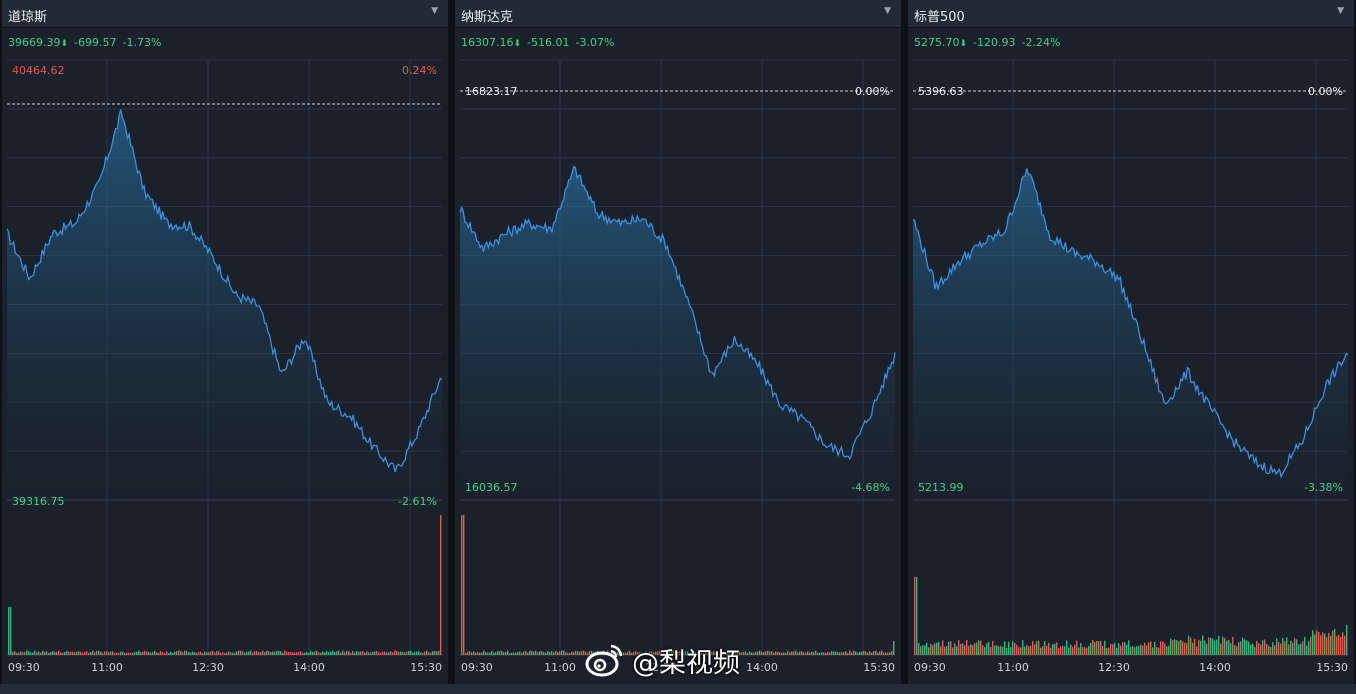 This screenshot has height=694, width=1356. I want to click on time-axis-label: 11:00, so click(107, 667).